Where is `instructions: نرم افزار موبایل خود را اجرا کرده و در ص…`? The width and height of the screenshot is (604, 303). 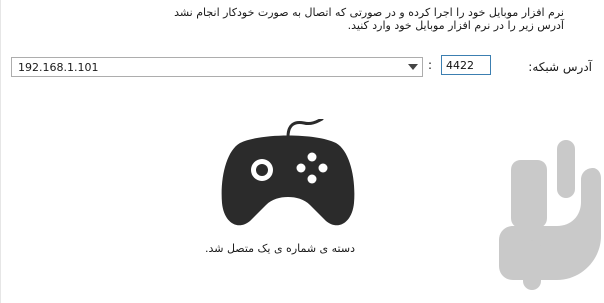
instructions: نرم افزار موبایل خود را اجرا کرده و در ص… is located at coordinates (294, 19).